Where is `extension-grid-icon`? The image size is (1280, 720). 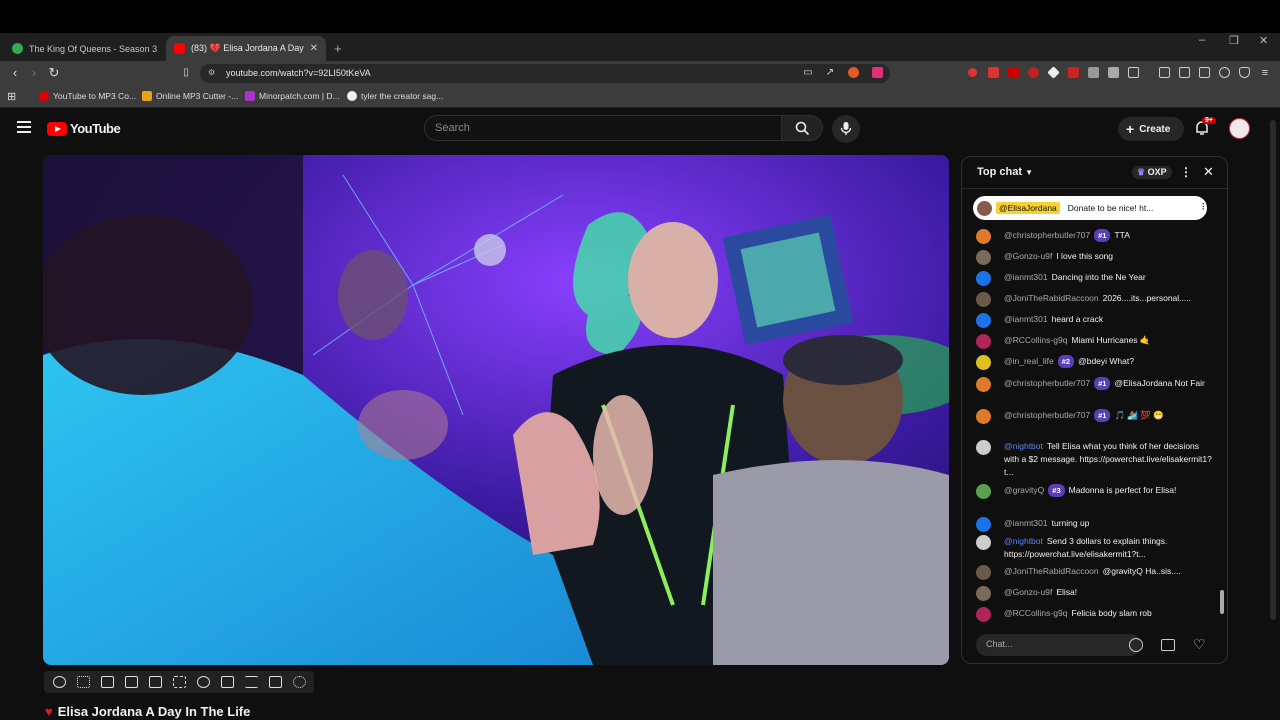
extension-grid-icon is located at coordinates (1093, 72).